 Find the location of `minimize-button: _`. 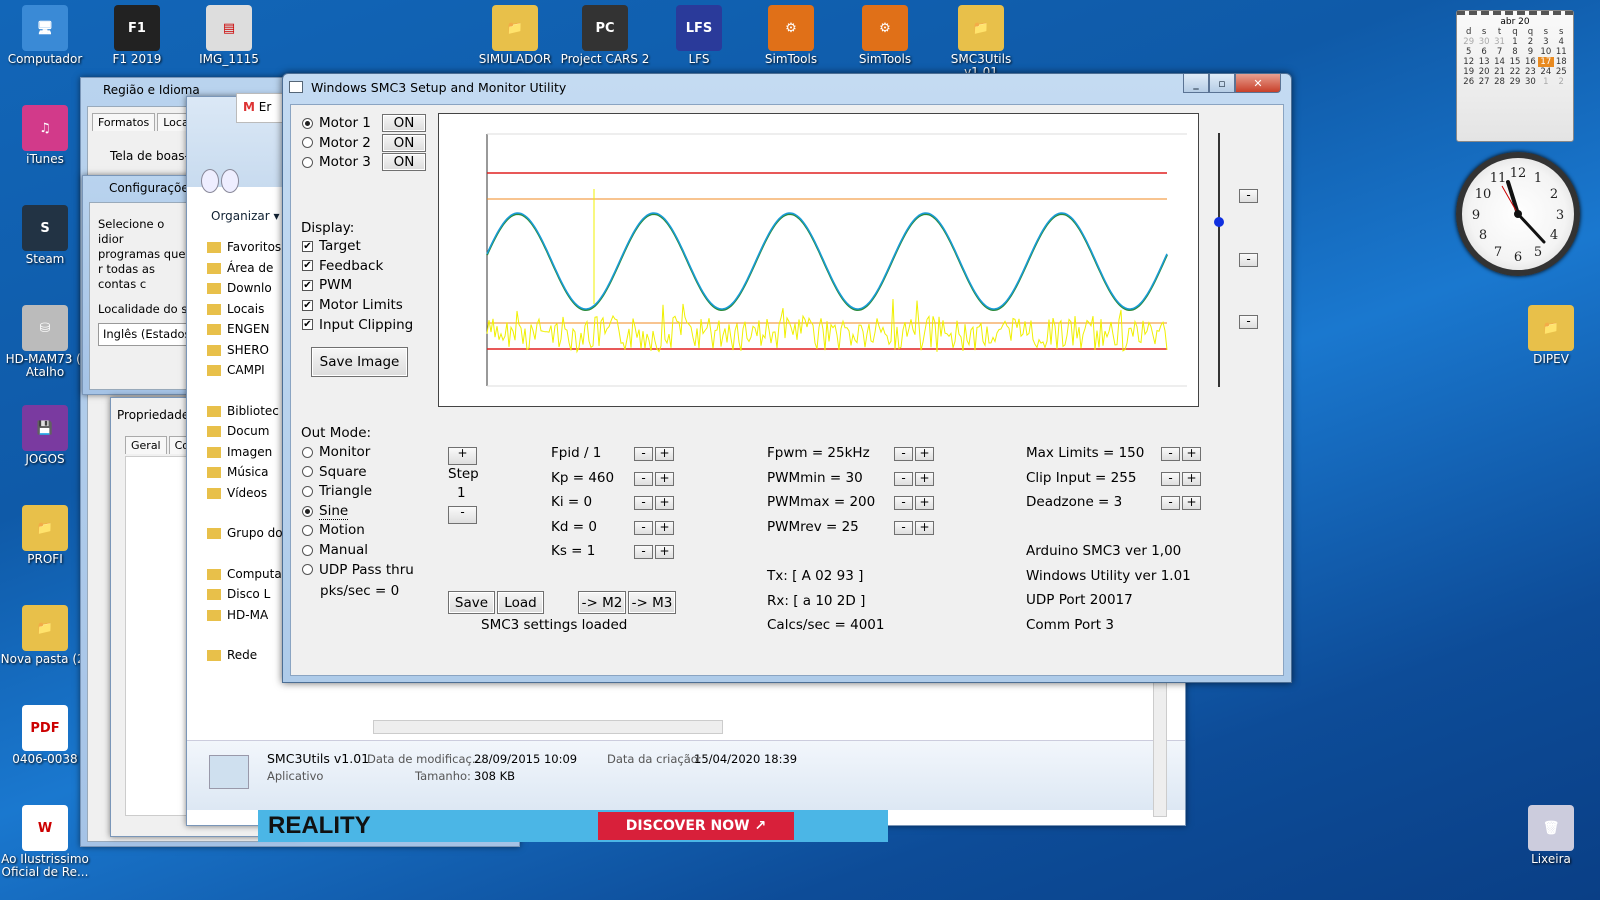

minimize-button: _ is located at coordinates (1196, 83).